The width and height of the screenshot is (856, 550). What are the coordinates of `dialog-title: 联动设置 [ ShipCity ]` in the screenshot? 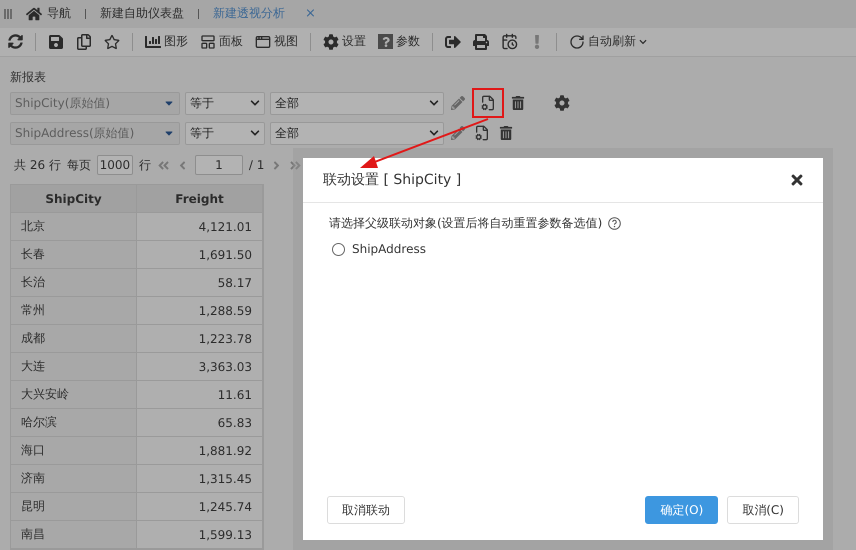 It's located at (392, 180).